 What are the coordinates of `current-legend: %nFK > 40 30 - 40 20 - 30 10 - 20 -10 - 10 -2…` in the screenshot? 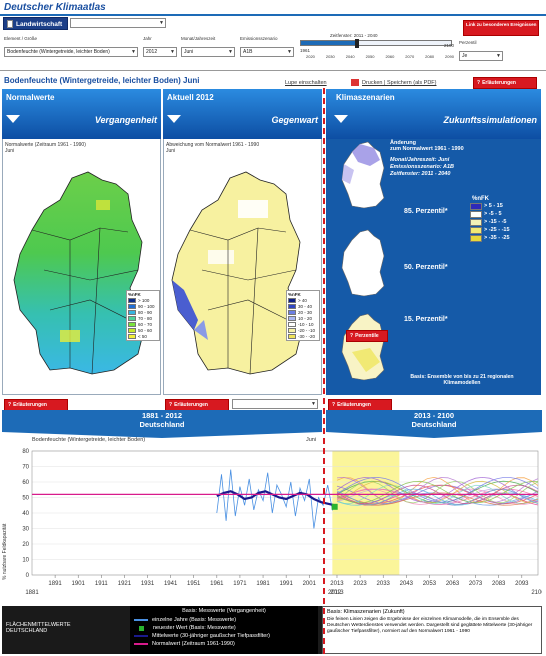 It's located at (303, 315).